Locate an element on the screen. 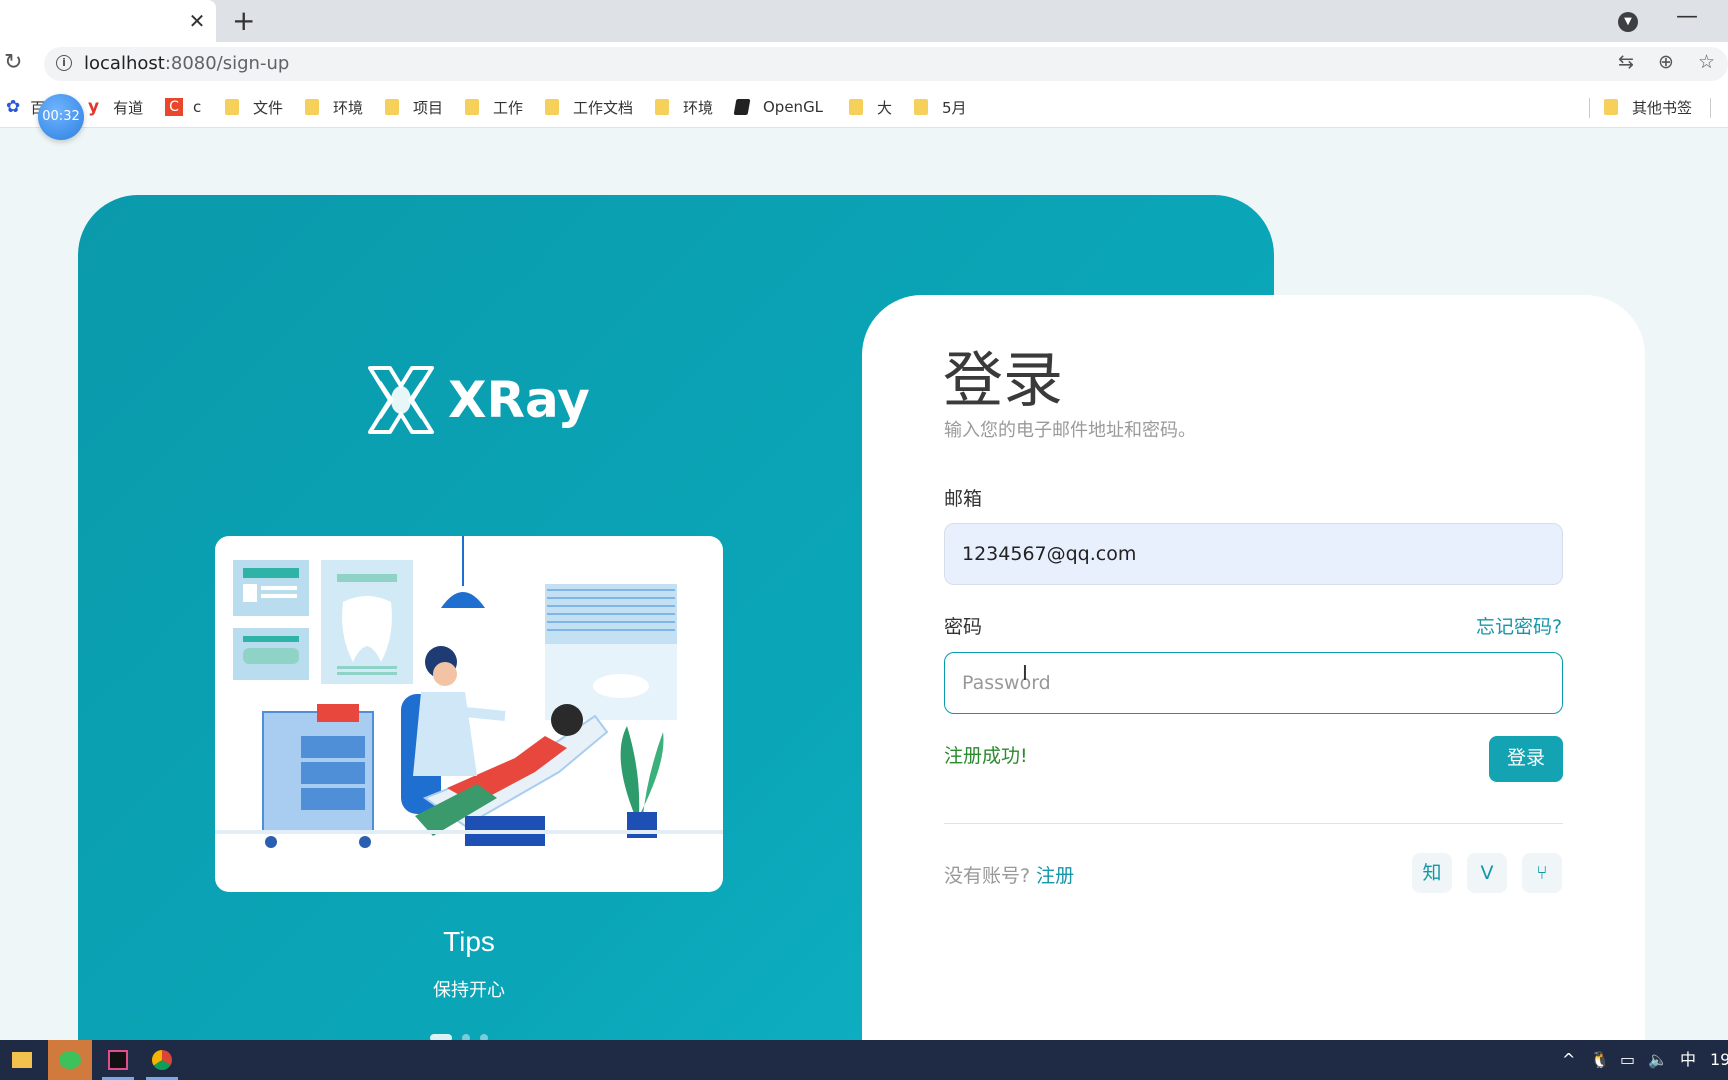 The image size is (1728, 1080). translate-icon: ⇆ is located at coordinates (1626, 62).